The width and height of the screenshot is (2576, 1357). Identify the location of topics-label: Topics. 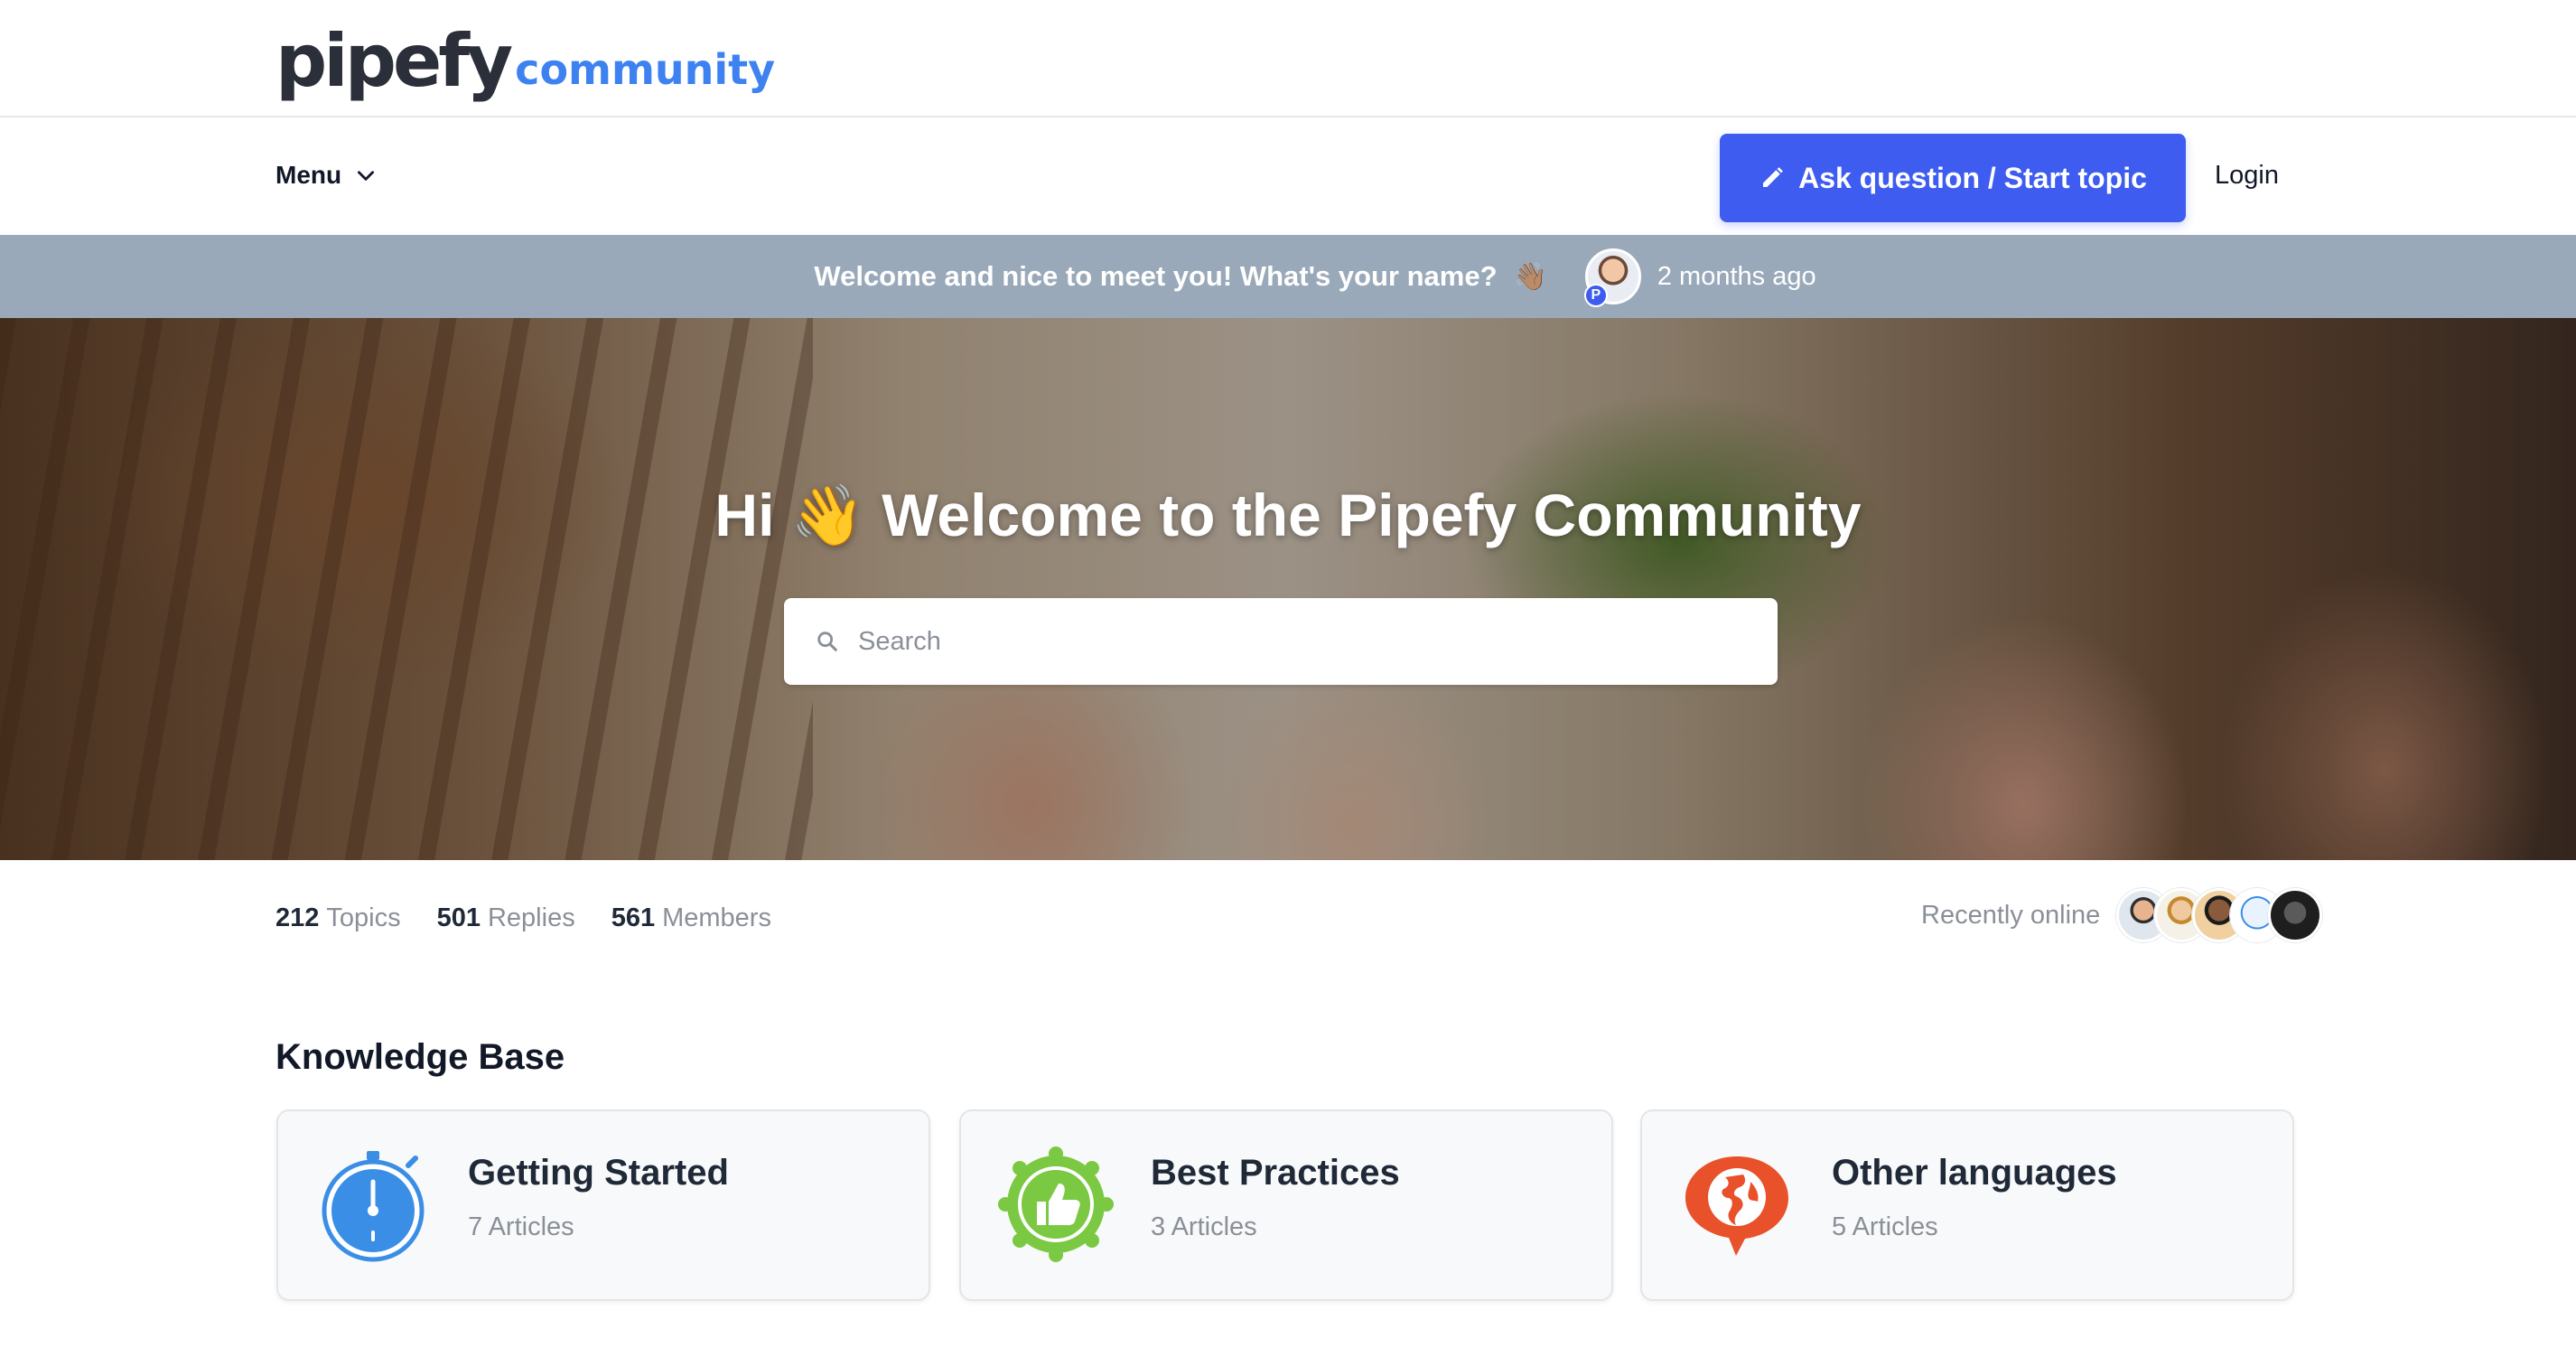
(363, 917).